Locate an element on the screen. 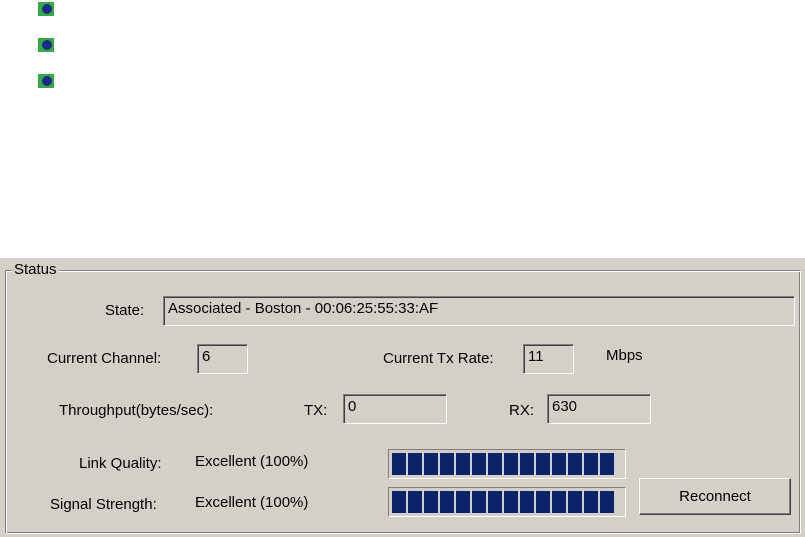 The image size is (805, 537). rx-label: RX: is located at coordinates (522, 410).